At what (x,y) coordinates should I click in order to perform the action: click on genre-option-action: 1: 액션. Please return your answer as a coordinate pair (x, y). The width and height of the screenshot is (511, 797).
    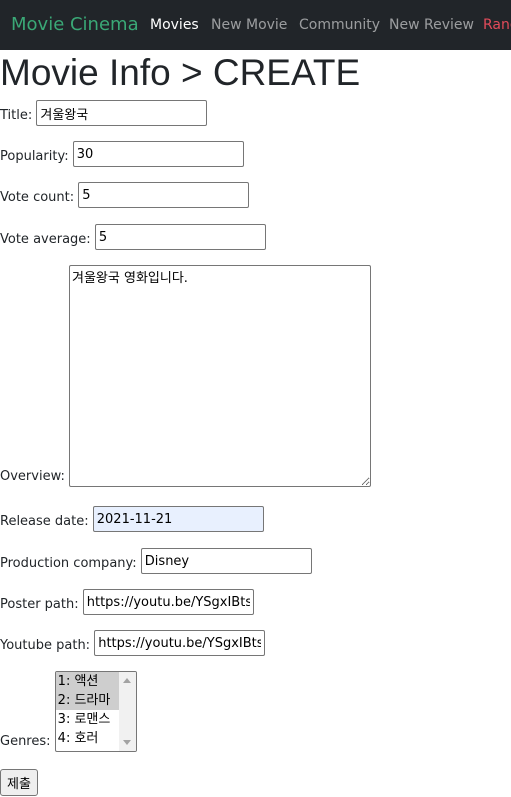
    Looking at the image, I should click on (87, 681).